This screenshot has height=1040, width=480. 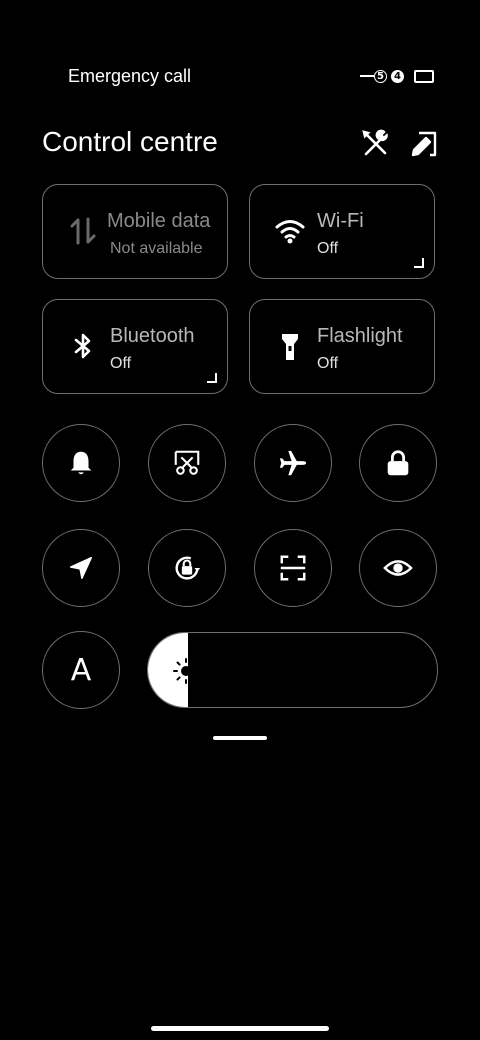 What do you see at coordinates (290, 346) in the screenshot?
I see `flashlight-icon` at bounding box center [290, 346].